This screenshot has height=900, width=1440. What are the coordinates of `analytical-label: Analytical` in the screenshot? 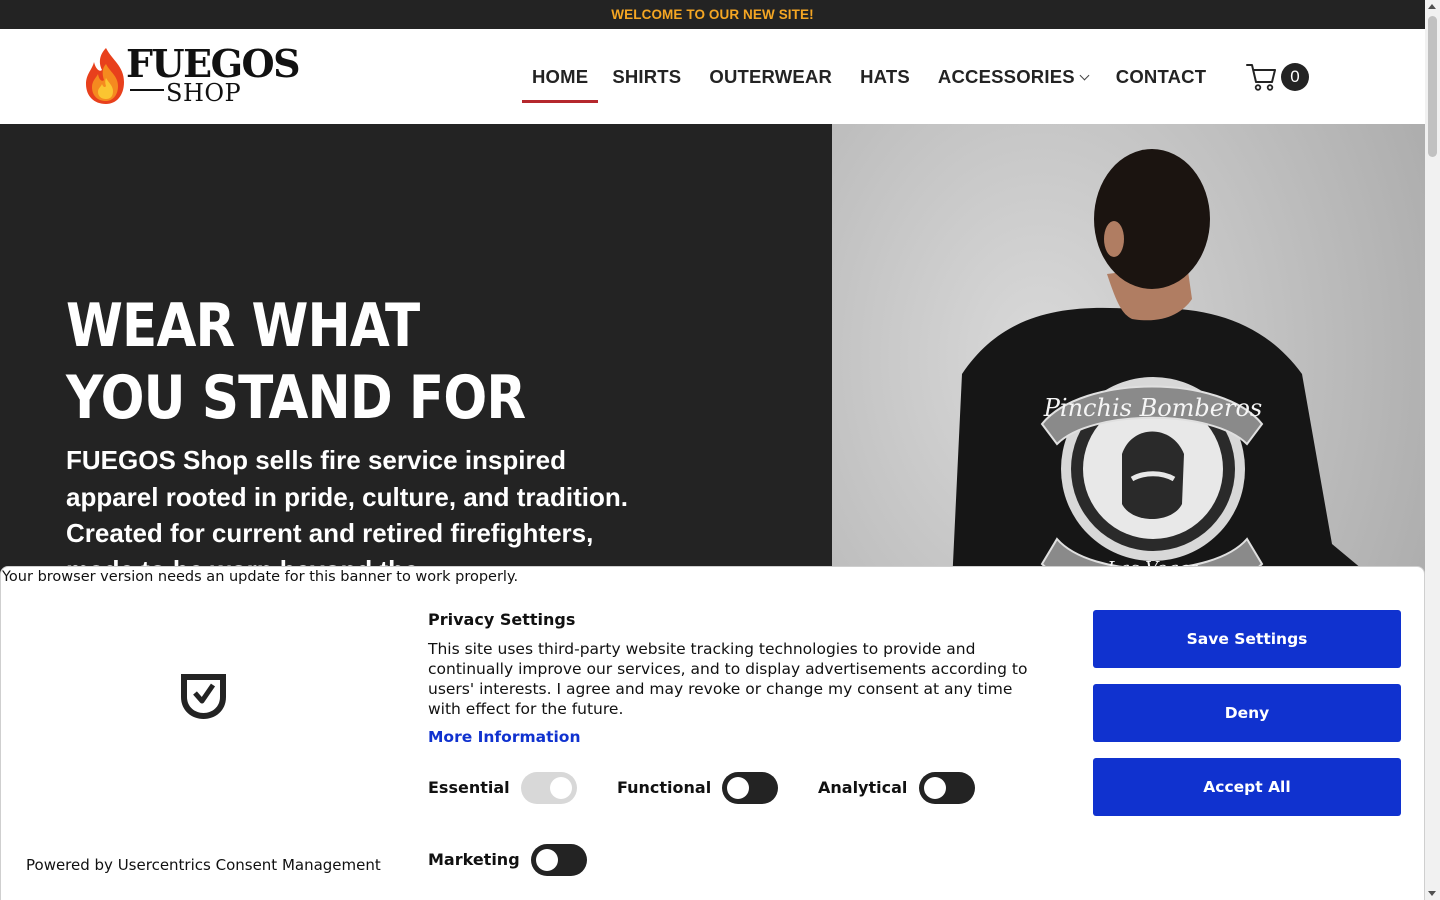 It's located at (863, 787).